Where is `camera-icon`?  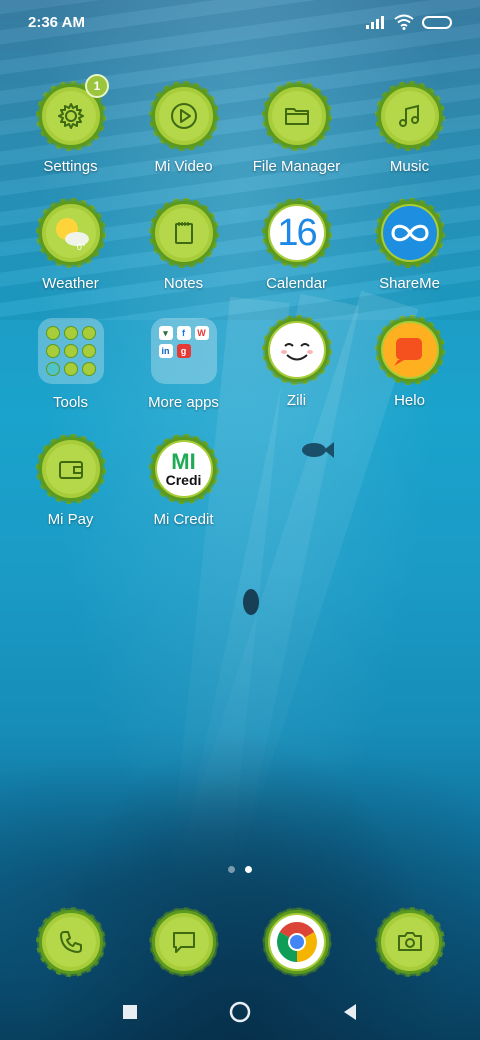
camera-icon is located at coordinates (409, 941).